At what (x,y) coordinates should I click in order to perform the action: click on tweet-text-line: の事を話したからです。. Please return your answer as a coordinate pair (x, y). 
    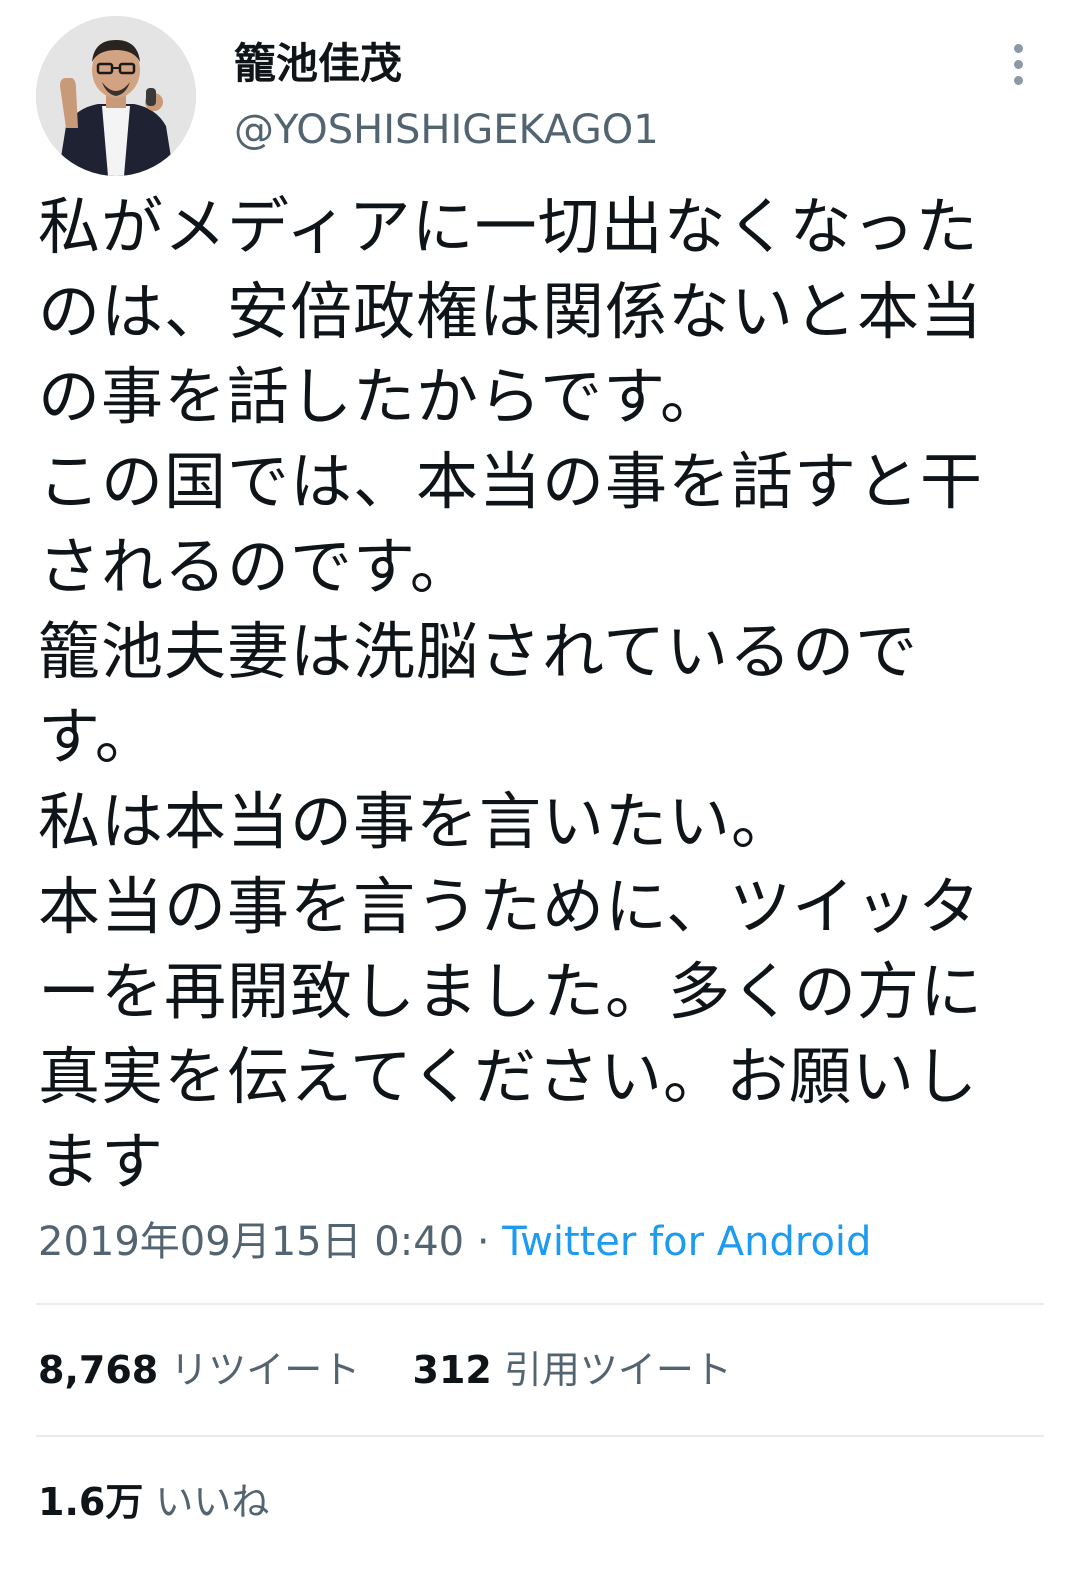
    Looking at the image, I should click on (380, 396).